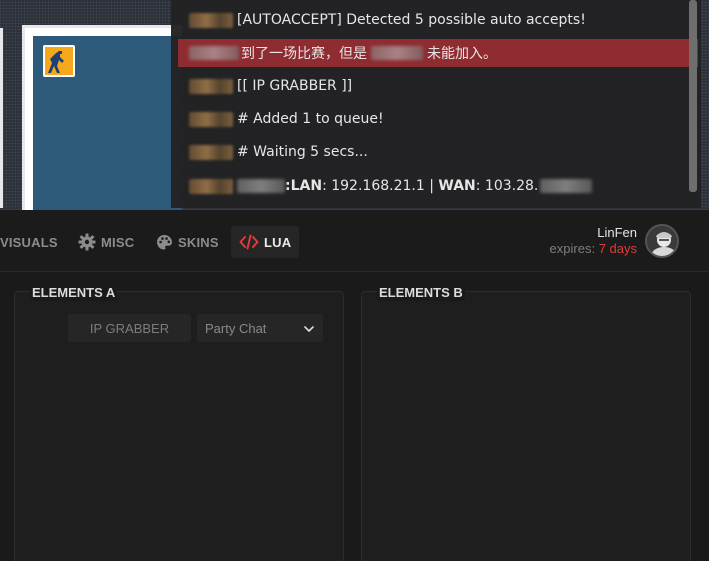  I want to click on wan-value: : 103.28., so click(507, 186).